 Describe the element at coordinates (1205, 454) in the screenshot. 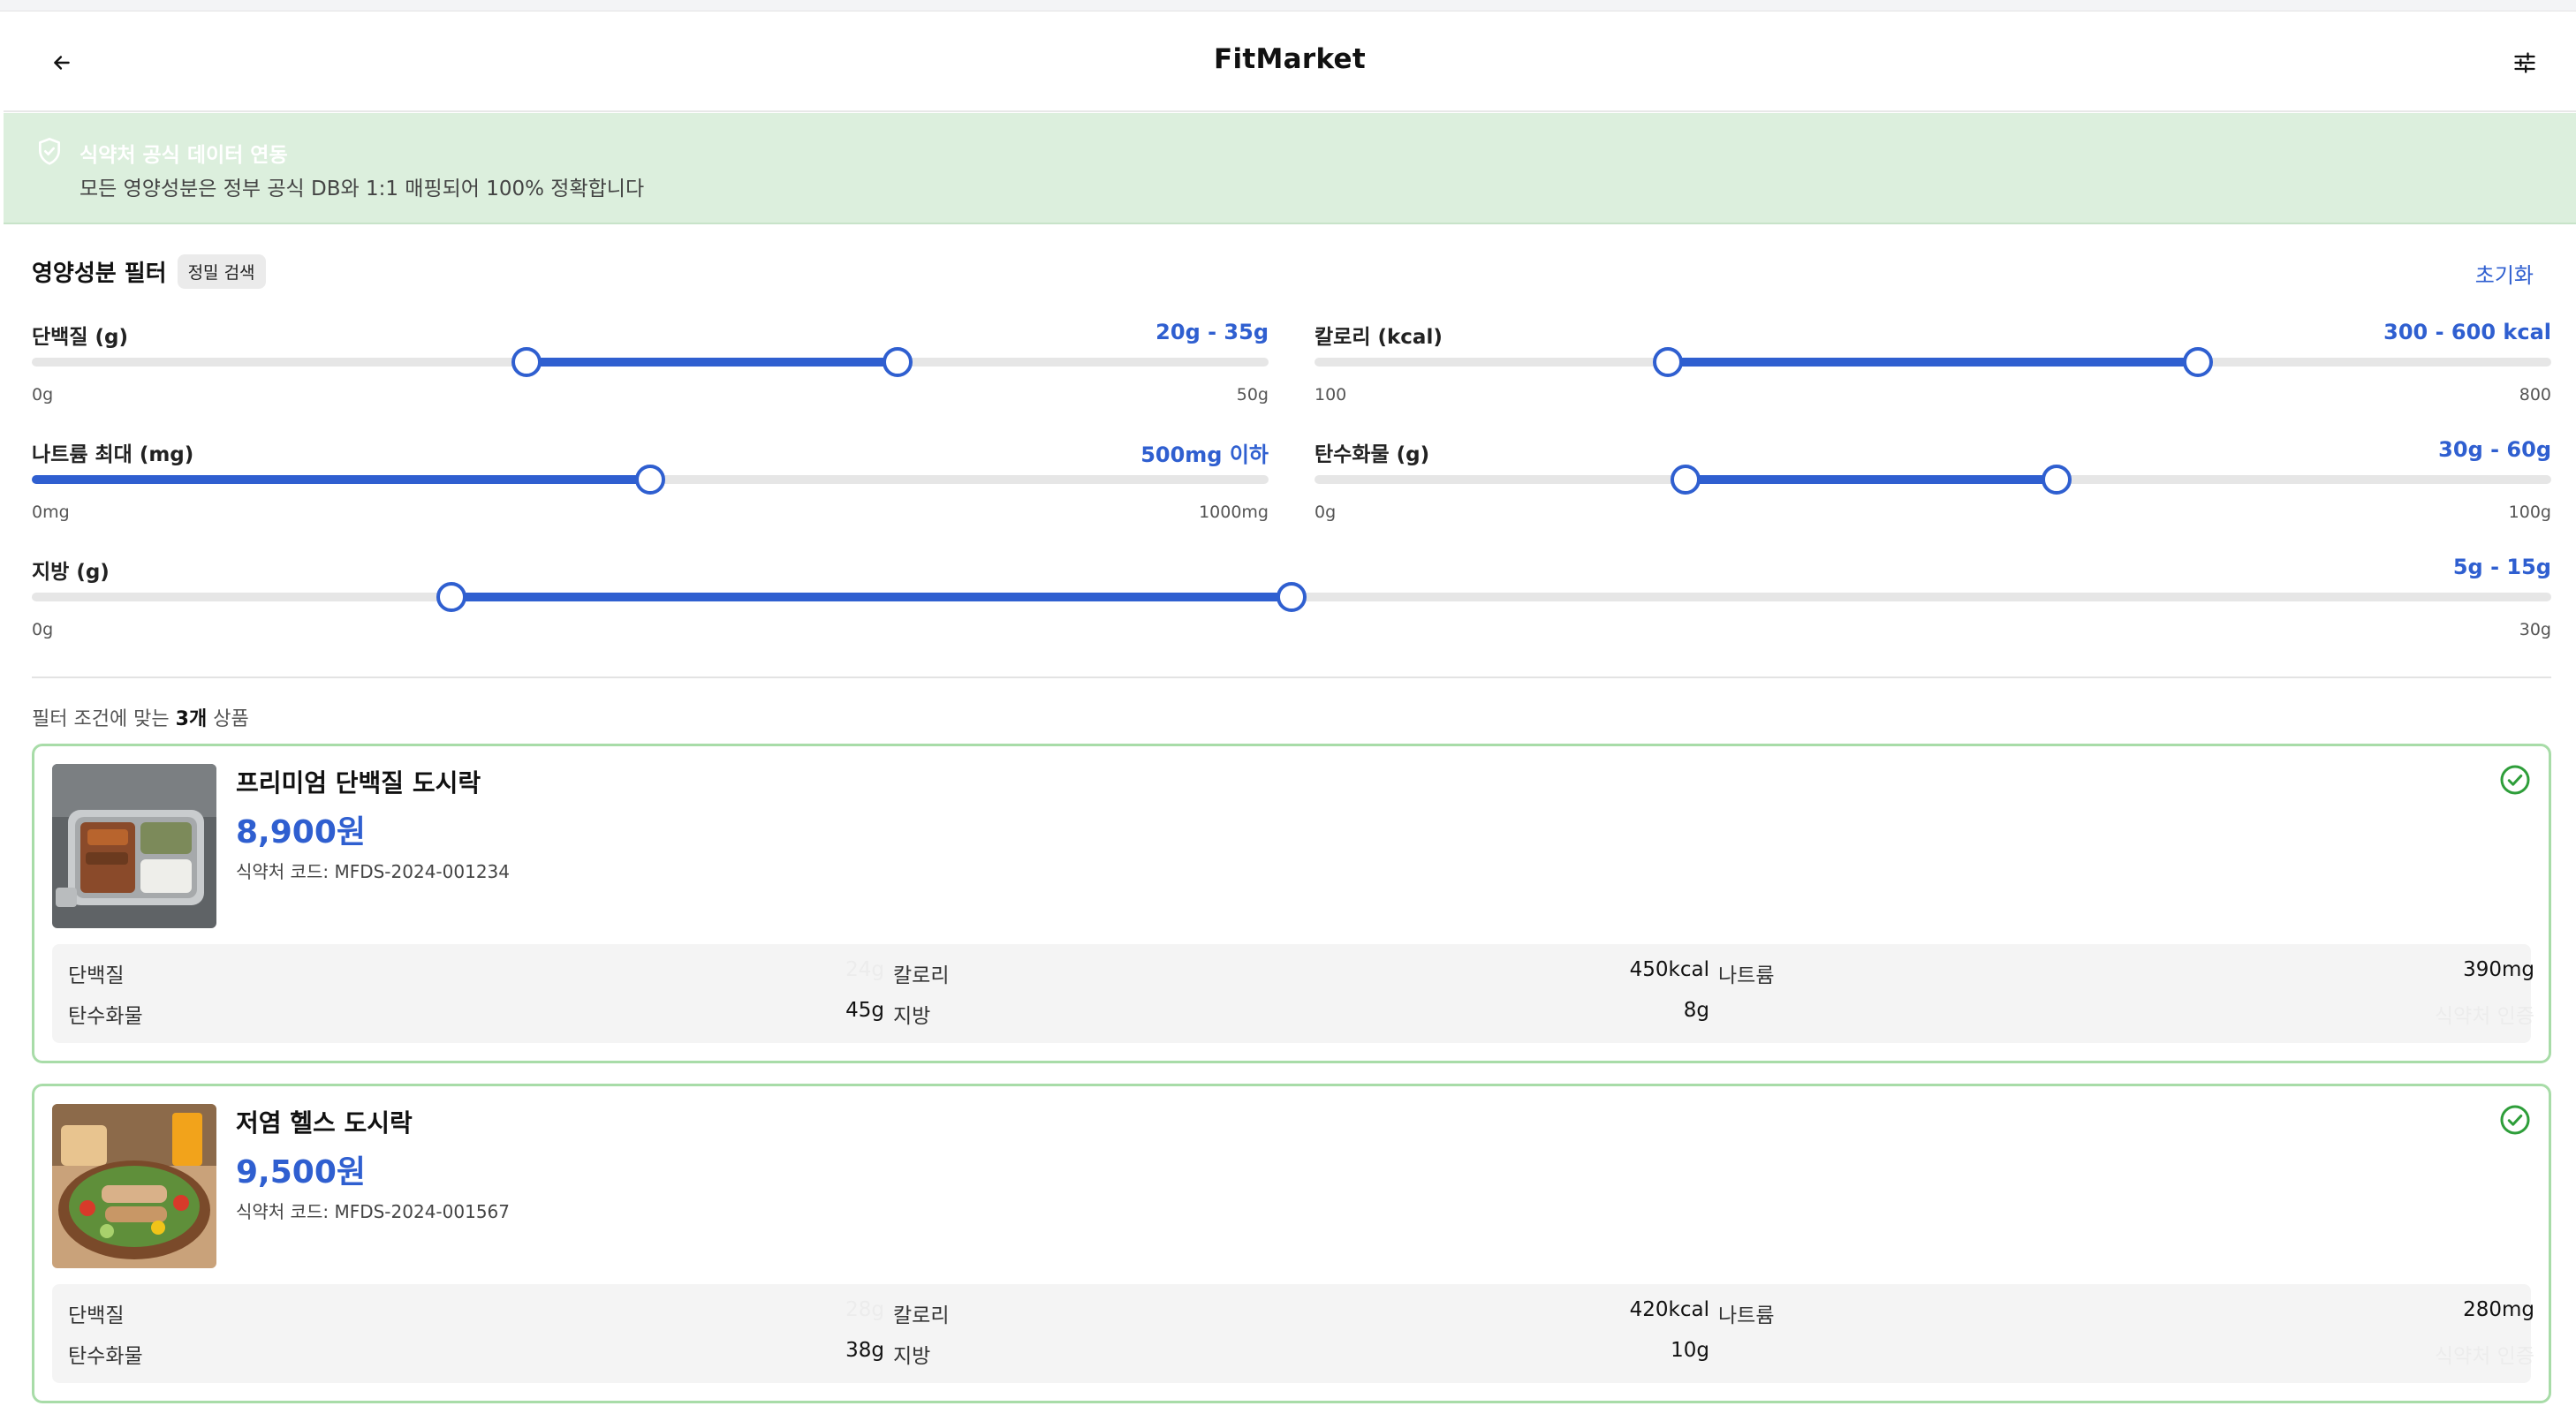

I see `slider-value: 500mg 이하` at that location.